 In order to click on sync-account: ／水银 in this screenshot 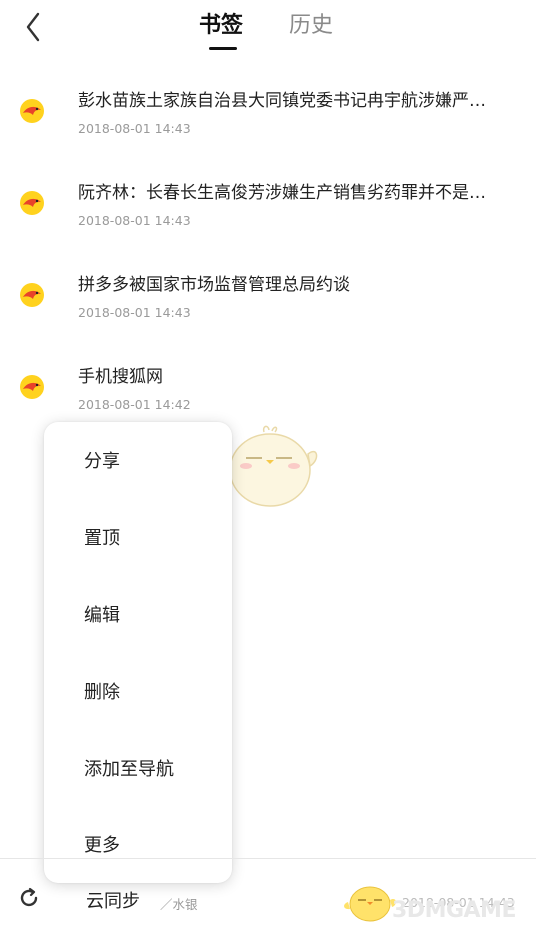, I will do `click(179, 904)`.